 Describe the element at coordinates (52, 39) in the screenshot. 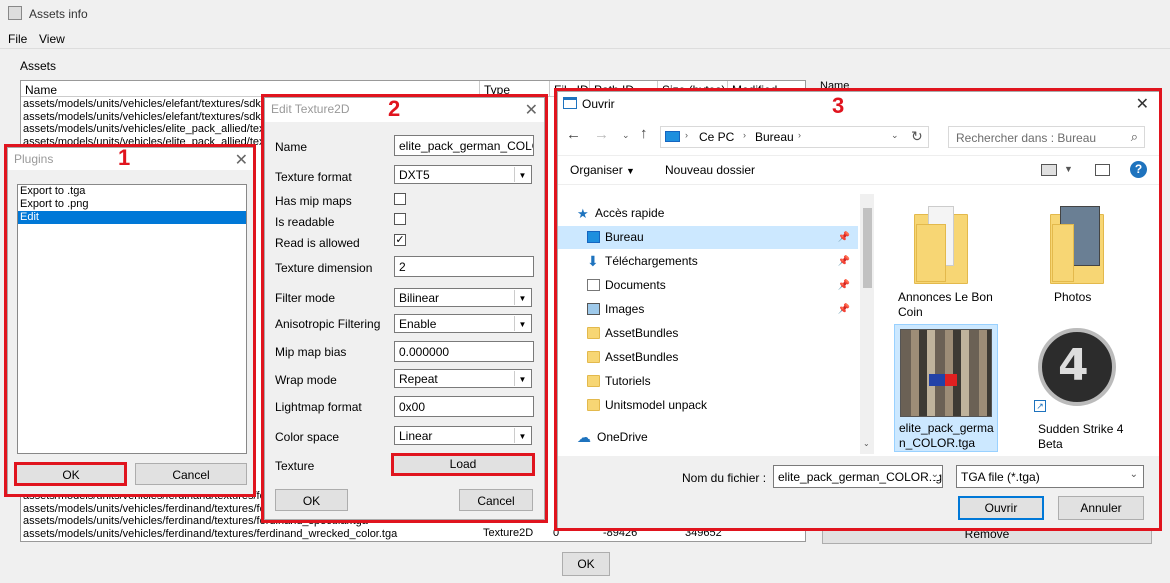

I see `menu-view: View` at that location.